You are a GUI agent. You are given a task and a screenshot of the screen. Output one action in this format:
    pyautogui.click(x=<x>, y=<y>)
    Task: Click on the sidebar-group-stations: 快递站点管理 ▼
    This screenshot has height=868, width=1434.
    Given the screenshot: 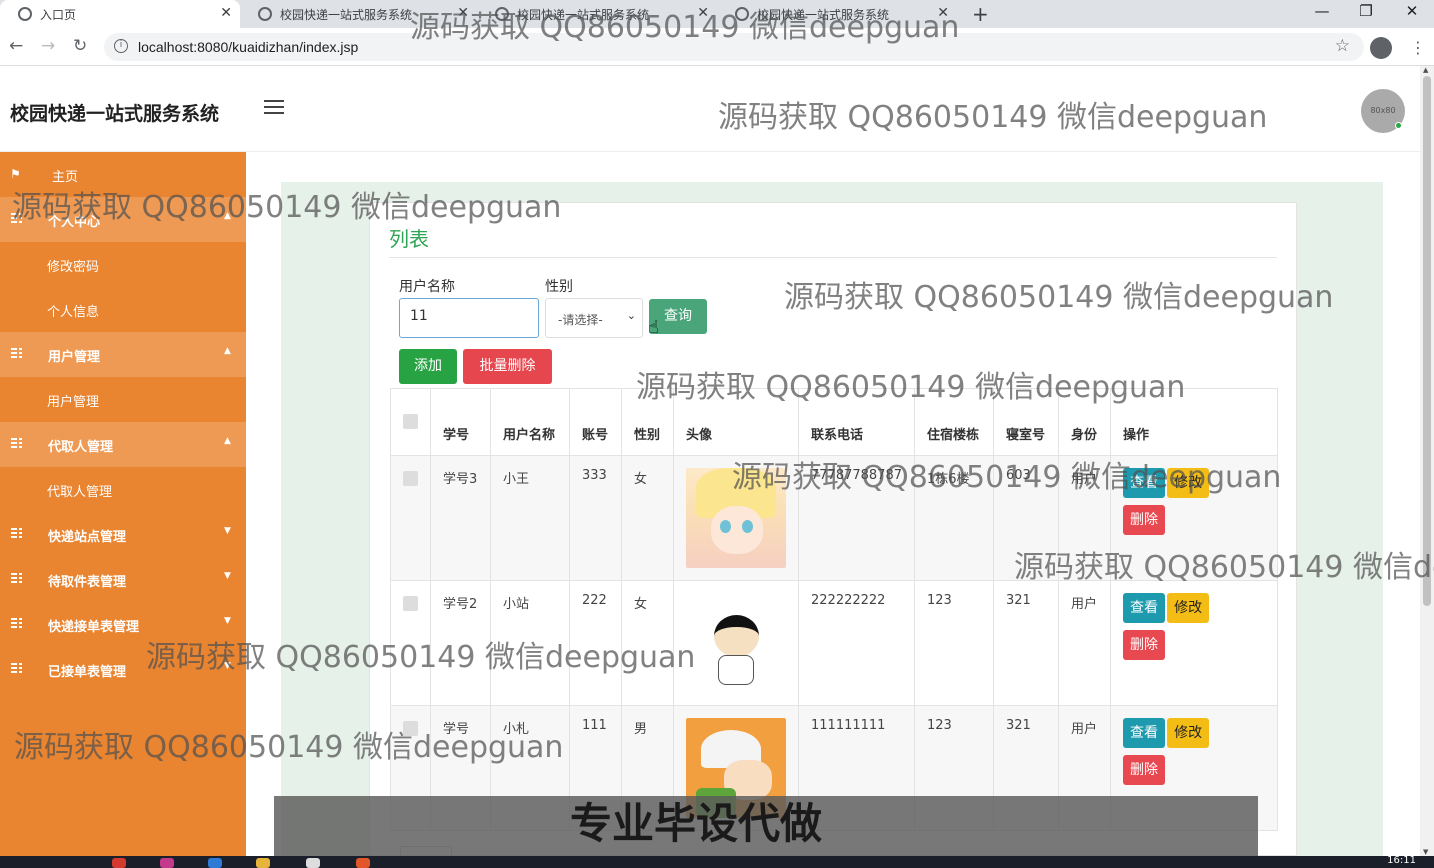 What is the action you would take?
    pyautogui.click(x=123, y=534)
    